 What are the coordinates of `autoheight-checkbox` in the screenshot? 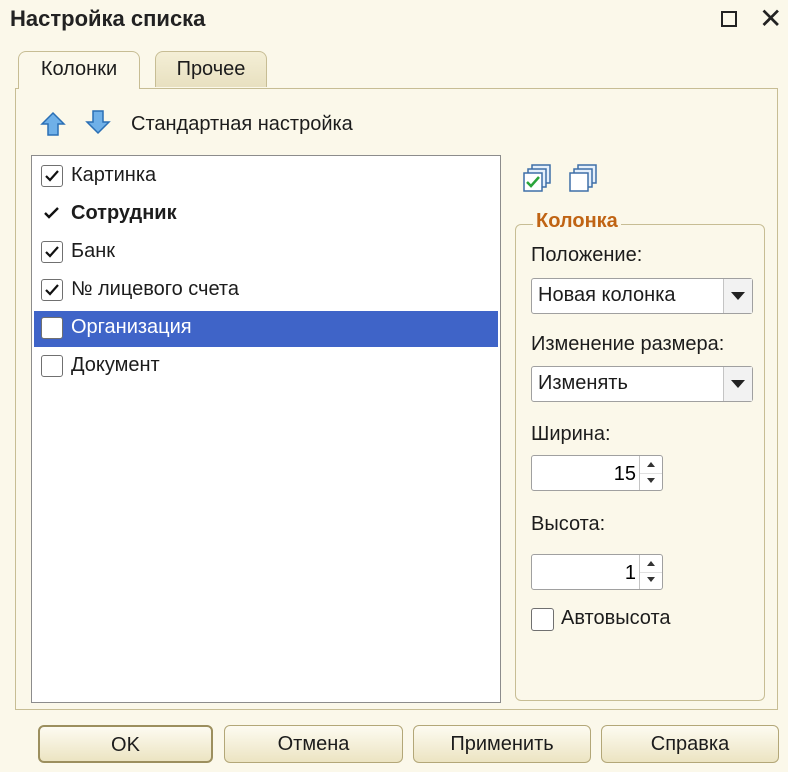 It's located at (542, 619).